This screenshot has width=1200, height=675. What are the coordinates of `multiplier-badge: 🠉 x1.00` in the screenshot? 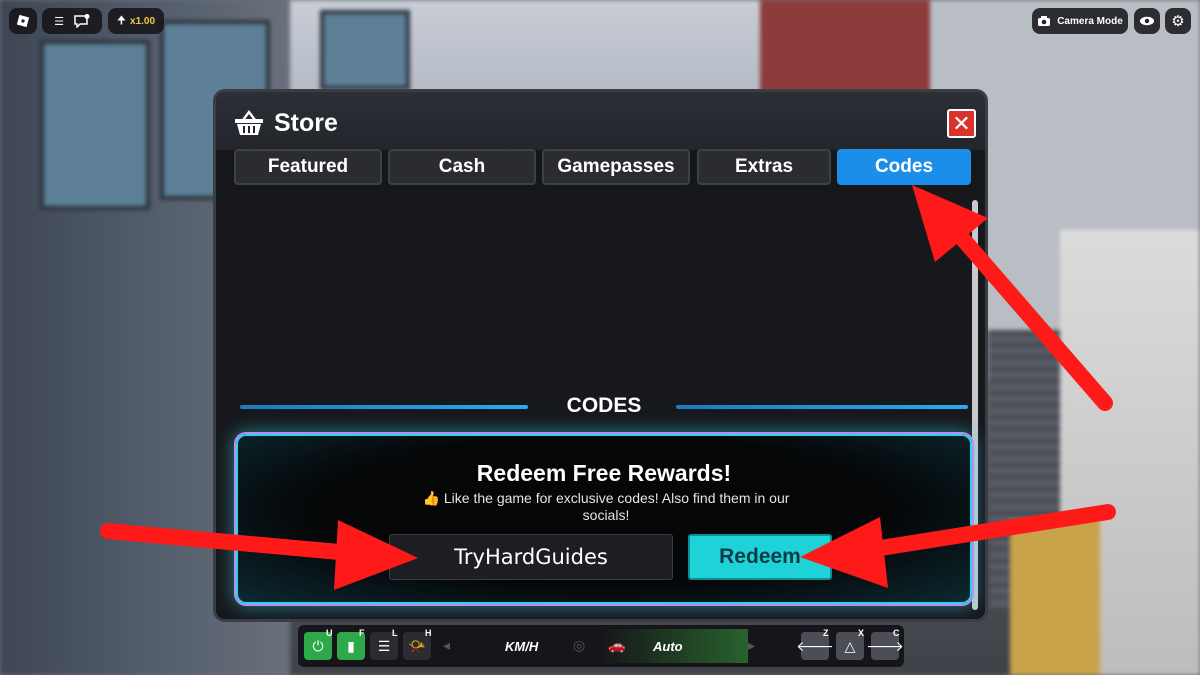 It's located at (136, 21).